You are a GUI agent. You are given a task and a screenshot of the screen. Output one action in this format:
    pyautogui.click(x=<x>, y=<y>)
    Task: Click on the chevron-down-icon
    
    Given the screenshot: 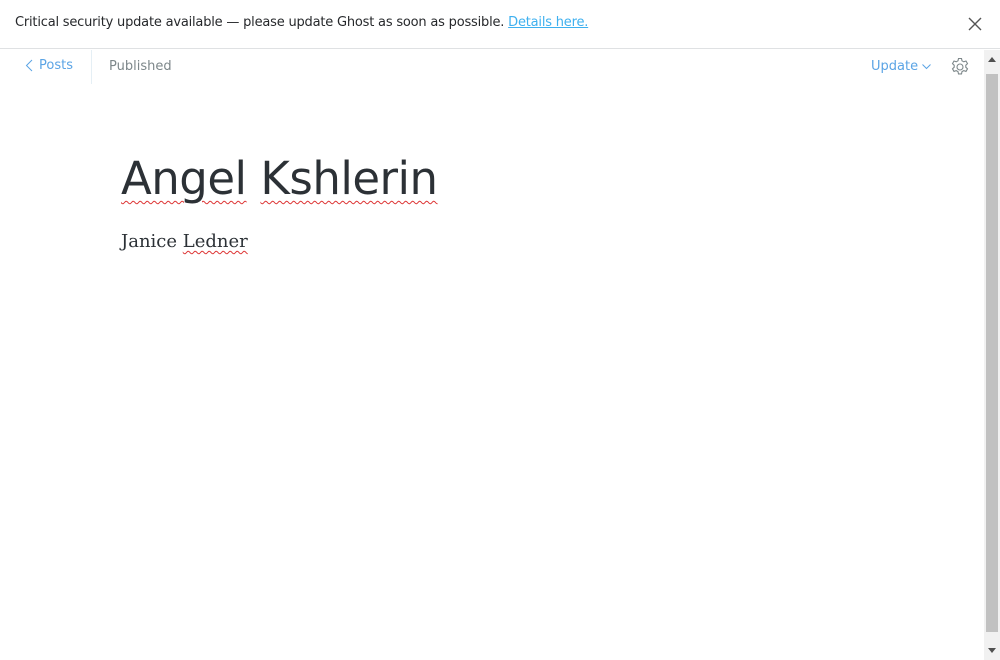 What is the action you would take?
    pyautogui.click(x=927, y=67)
    